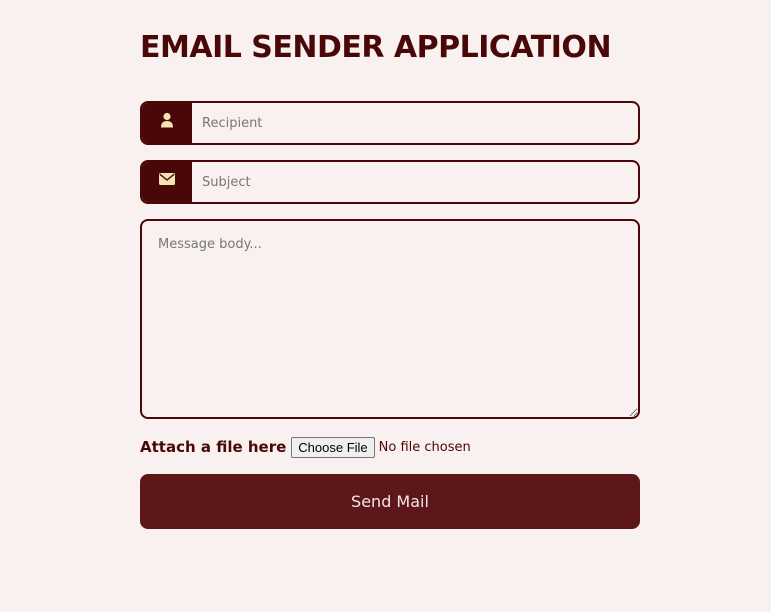  Describe the element at coordinates (167, 182) in the screenshot. I see `envelope-icon` at that location.